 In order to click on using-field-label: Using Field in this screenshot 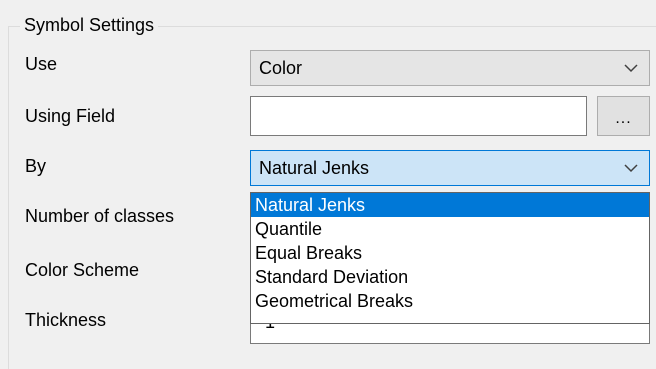, I will do `click(70, 116)`.